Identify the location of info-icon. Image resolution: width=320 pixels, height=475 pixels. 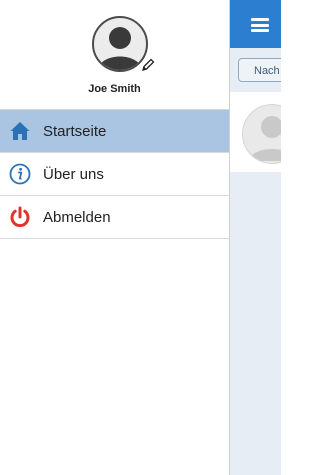
(20, 174).